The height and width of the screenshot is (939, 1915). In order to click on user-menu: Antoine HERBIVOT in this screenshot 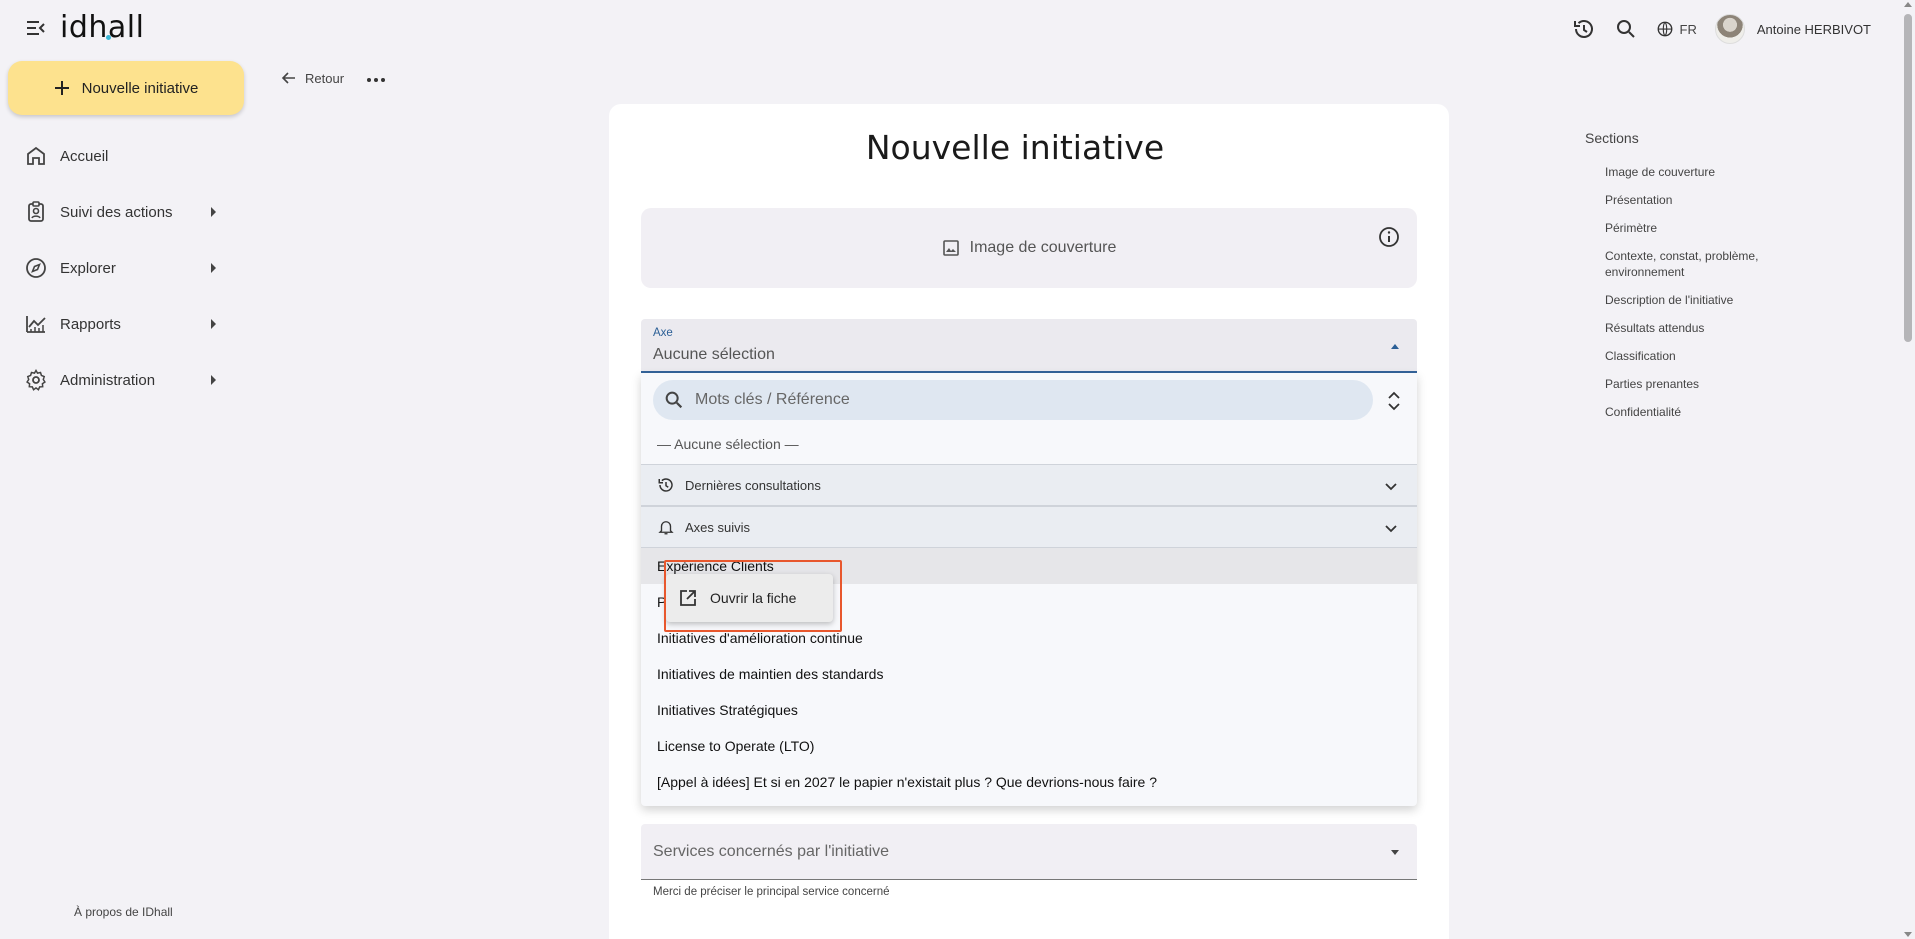, I will do `click(1792, 29)`.